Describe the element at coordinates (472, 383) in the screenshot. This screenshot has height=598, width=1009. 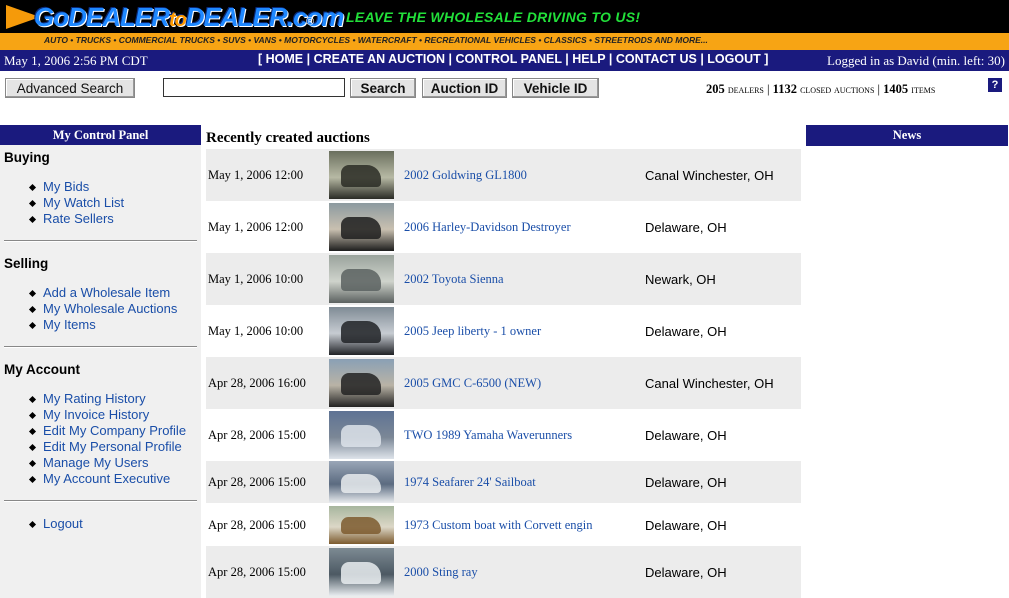
I see `auction-title-link: 2005 GMC C-6500 (NEW)` at that location.